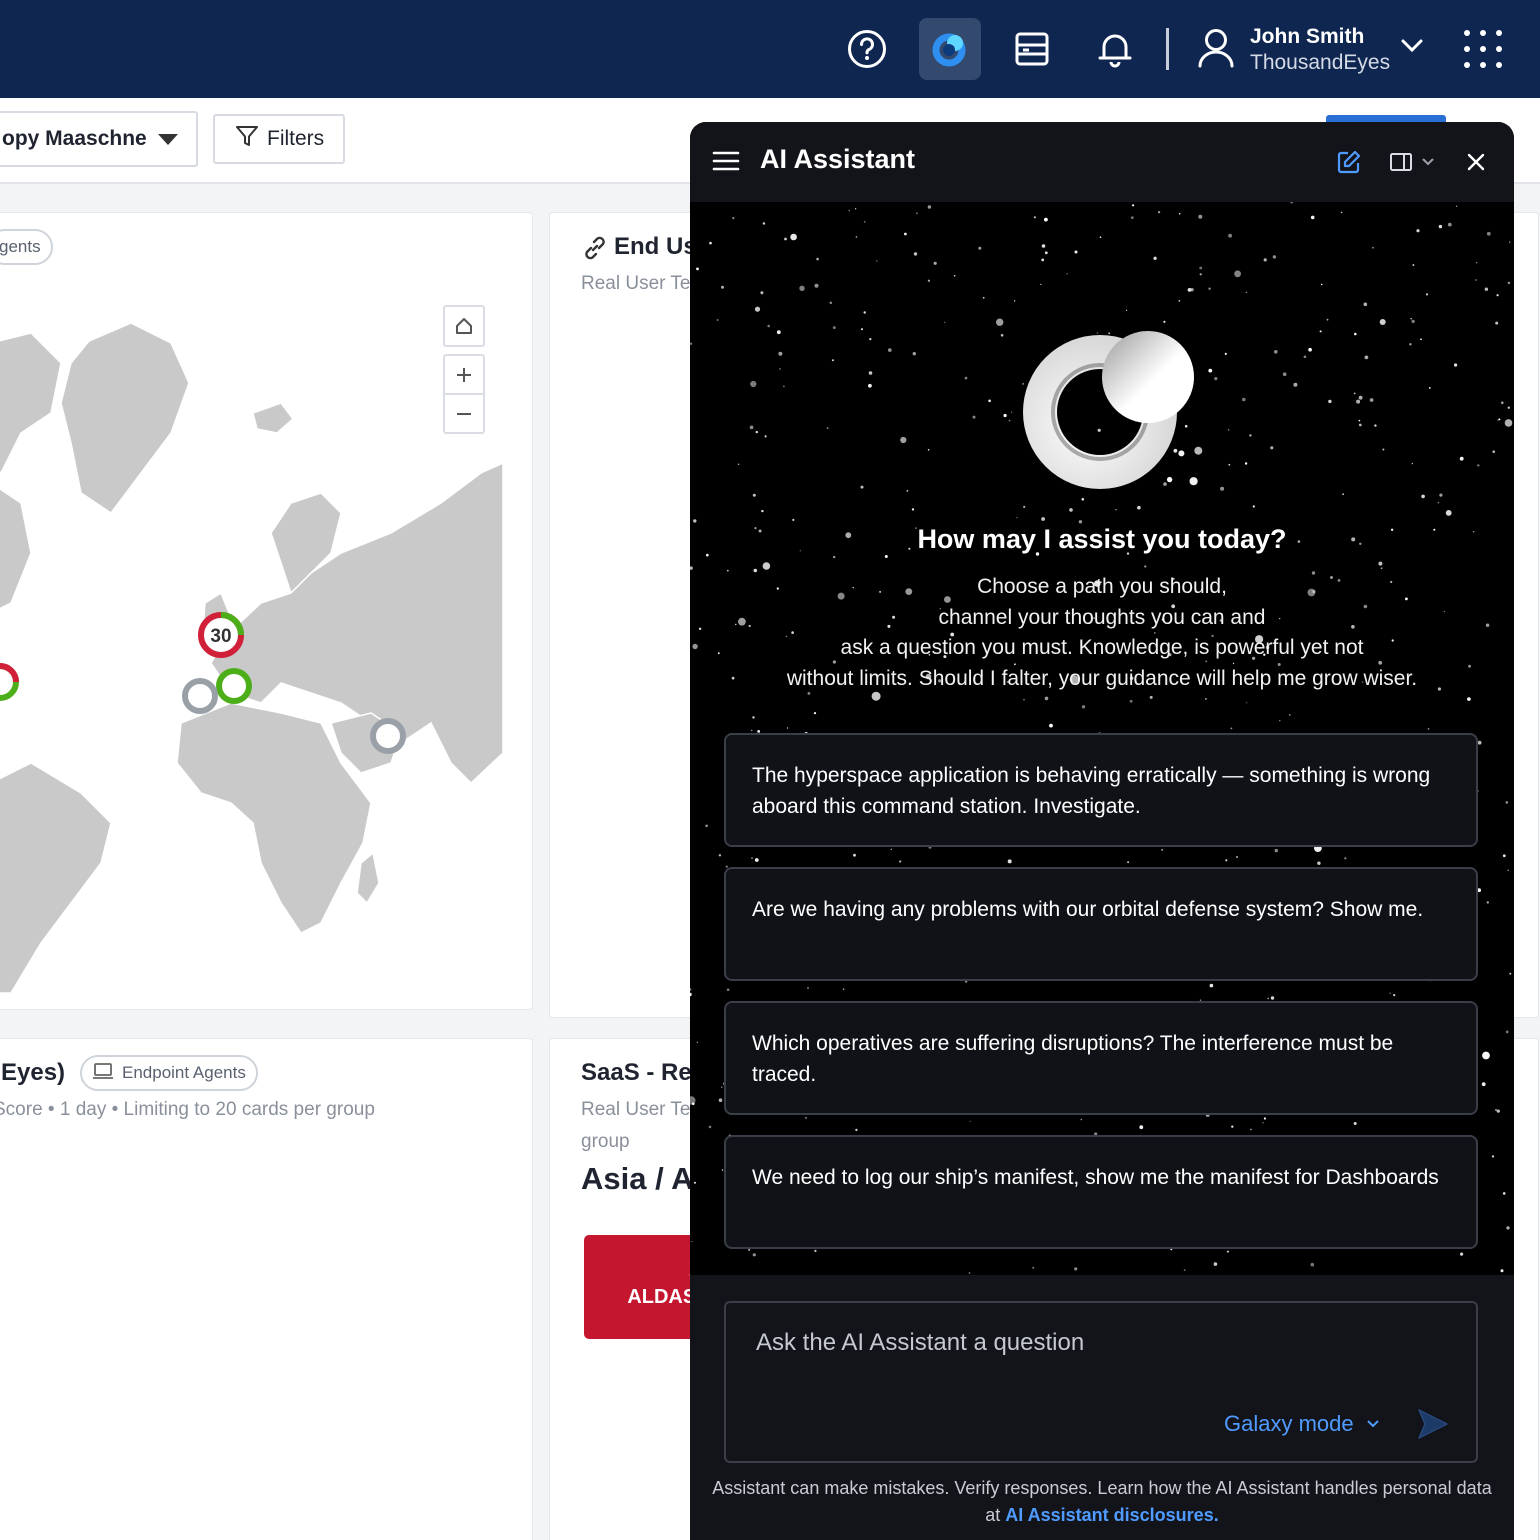 The width and height of the screenshot is (1540, 1540). Describe the element at coordinates (33, 1072) in the screenshot. I see `endpoint-card-title: Eyes)` at that location.